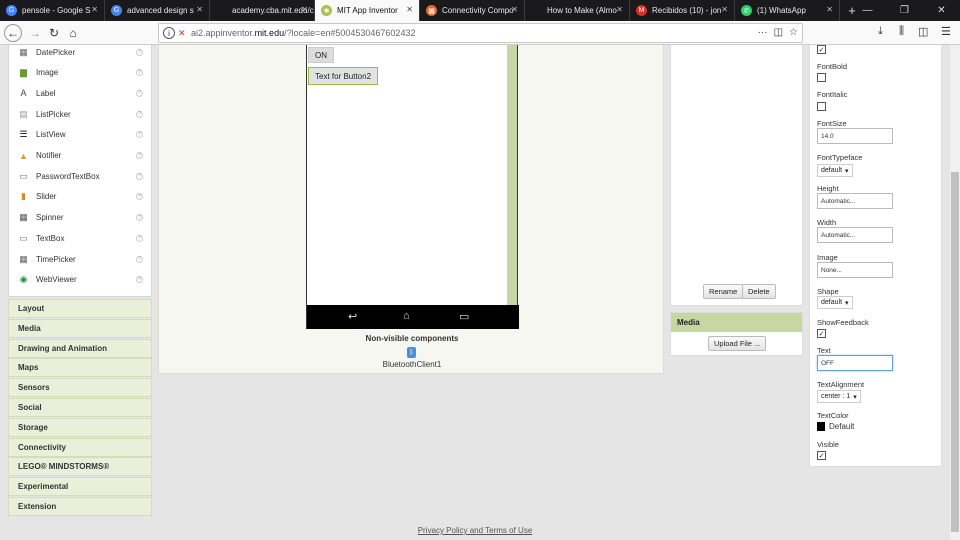 The width and height of the screenshot is (960, 540). Describe the element at coordinates (836, 396) in the screenshot. I see `textalignment-value: center : 1` at that location.